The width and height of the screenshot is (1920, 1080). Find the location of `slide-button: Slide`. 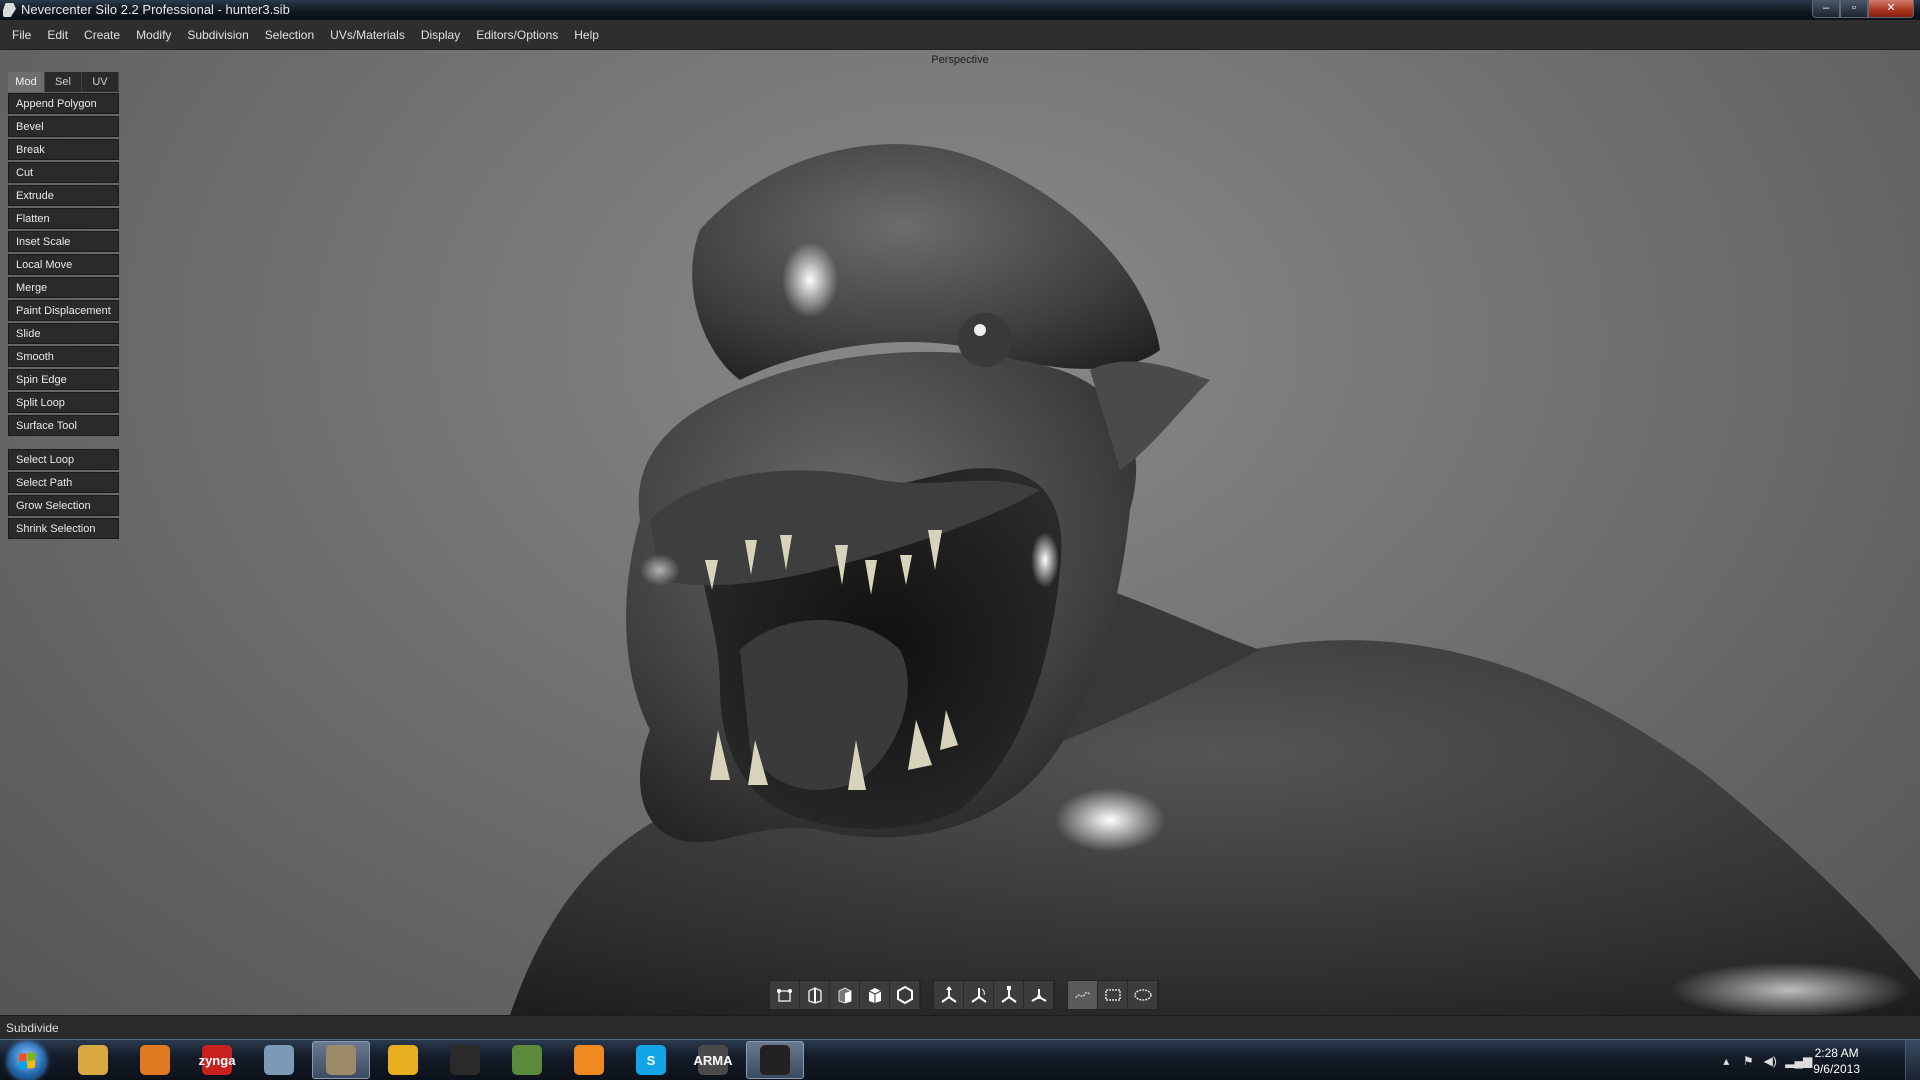

slide-button: Slide is located at coordinates (63, 333).